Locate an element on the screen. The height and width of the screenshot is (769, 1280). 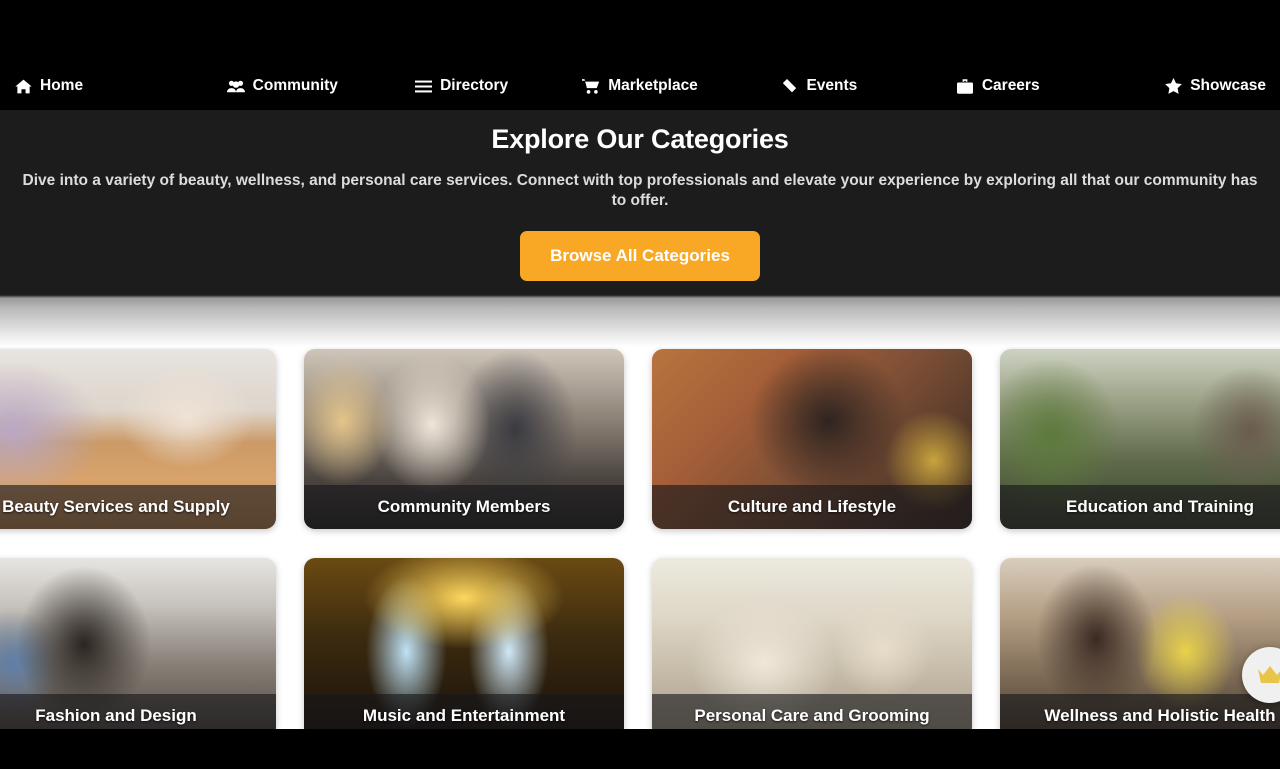
category-card-label: Music and Entertainment is located at coordinates (464, 711).